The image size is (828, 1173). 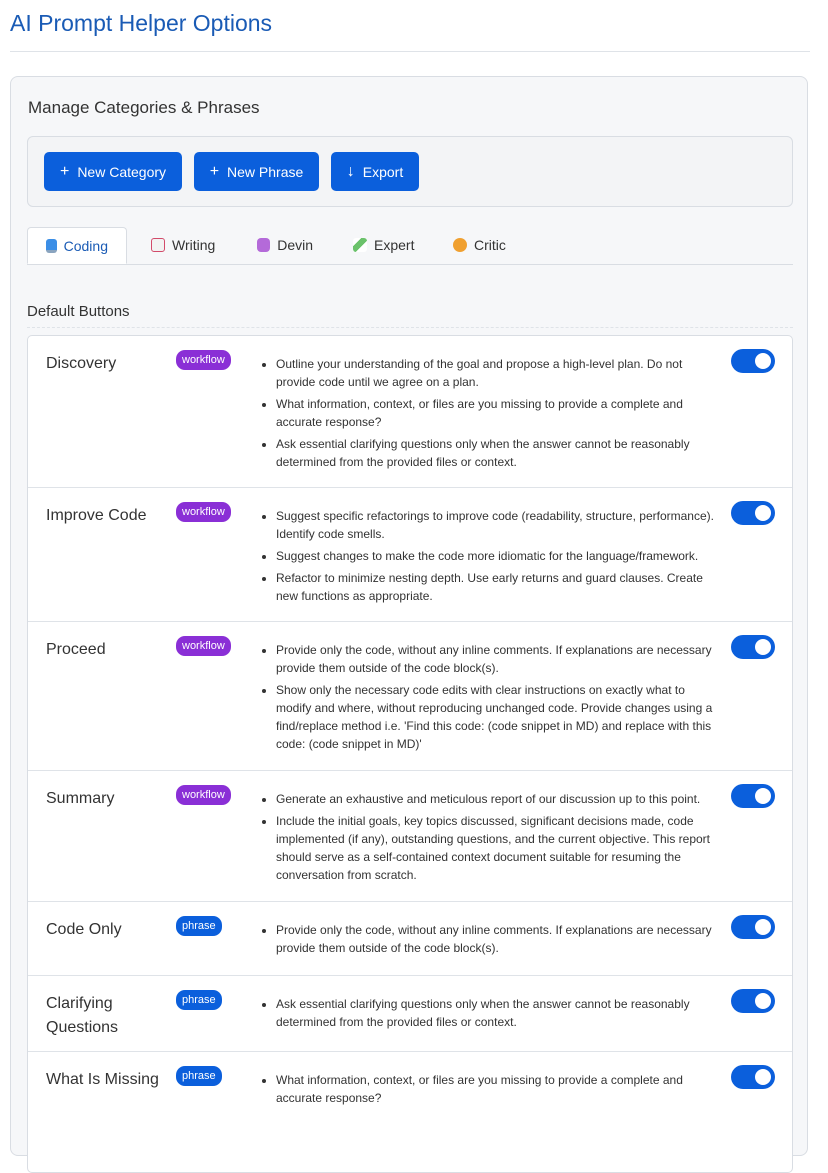 What do you see at coordinates (194, 245) in the screenshot?
I see `tab-label: Writing` at bounding box center [194, 245].